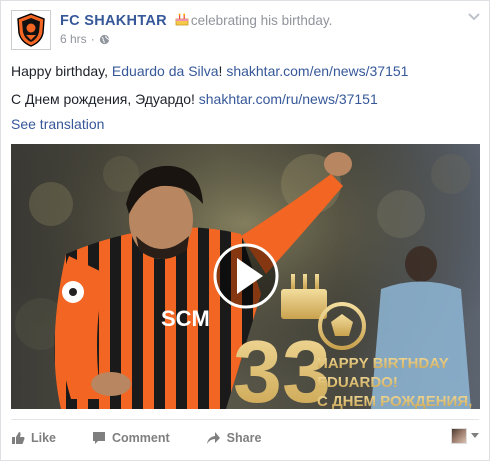  I want to click on text-segment: С Днем рождения, Эдуардо!, so click(105, 99).